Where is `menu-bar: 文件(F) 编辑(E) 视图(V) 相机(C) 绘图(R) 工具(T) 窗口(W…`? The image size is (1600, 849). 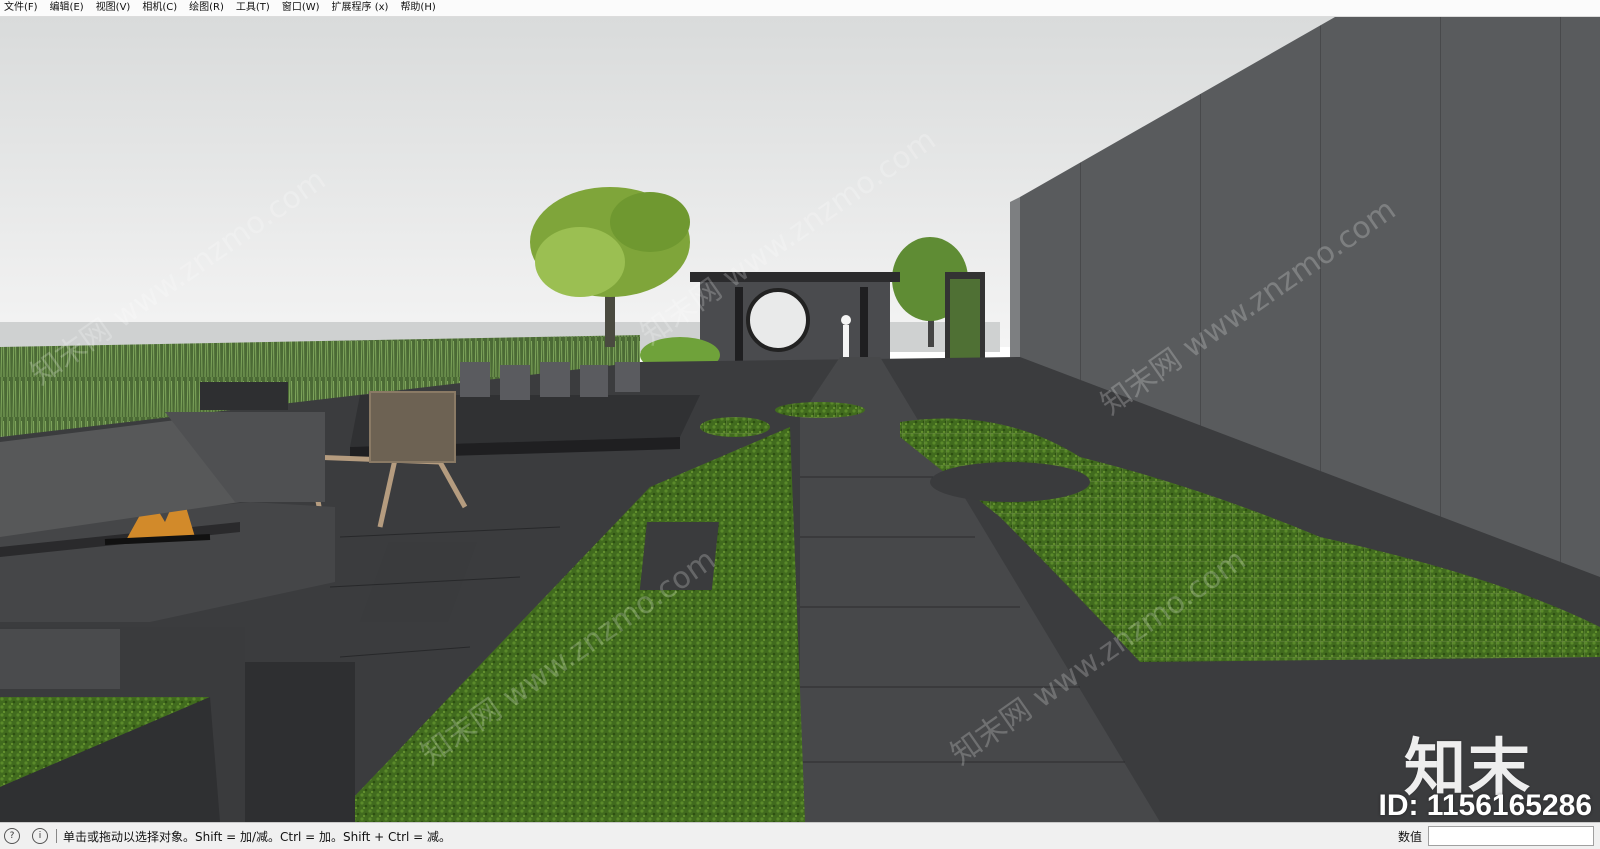 menu-bar: 文件(F) 编辑(E) 视图(V) 相机(C) 绘图(R) 工具(T) 窗口(W… is located at coordinates (800, 8).